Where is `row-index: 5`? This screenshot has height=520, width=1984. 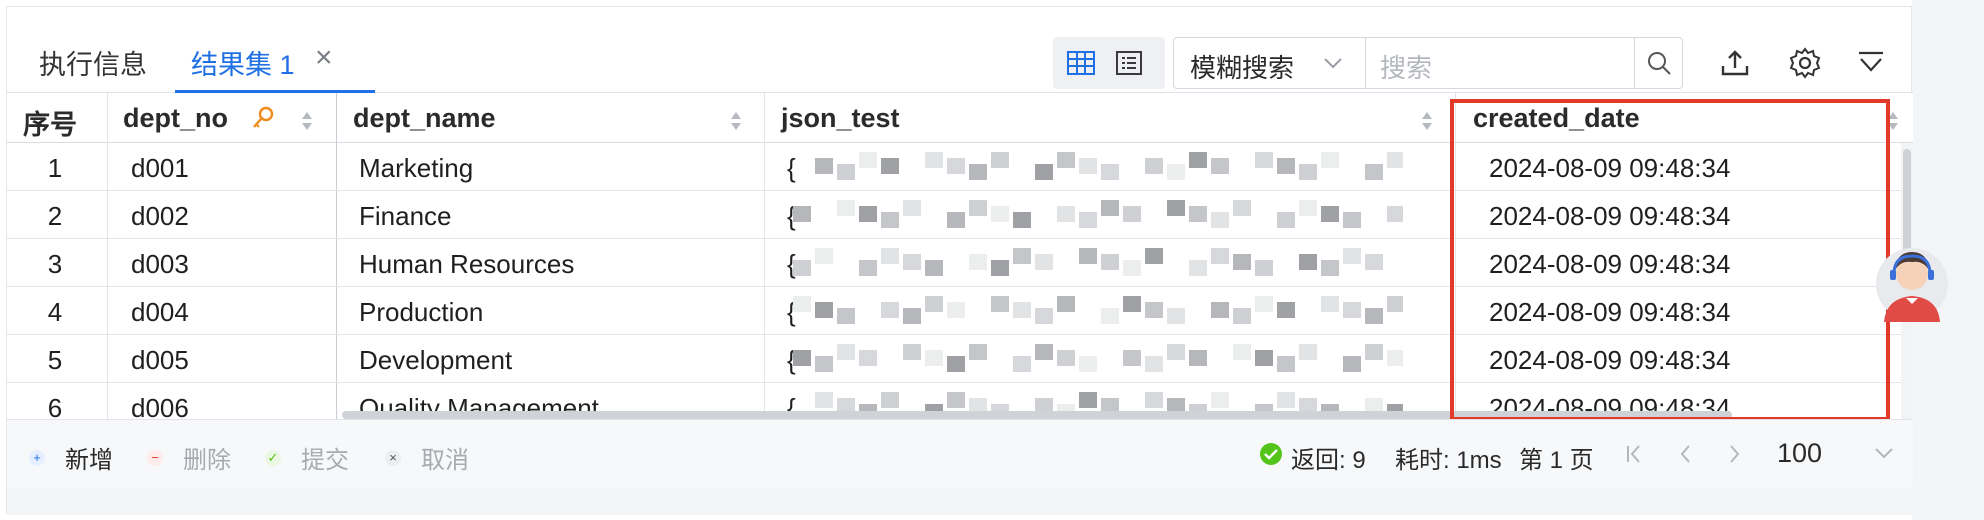 row-index: 5 is located at coordinates (55, 360).